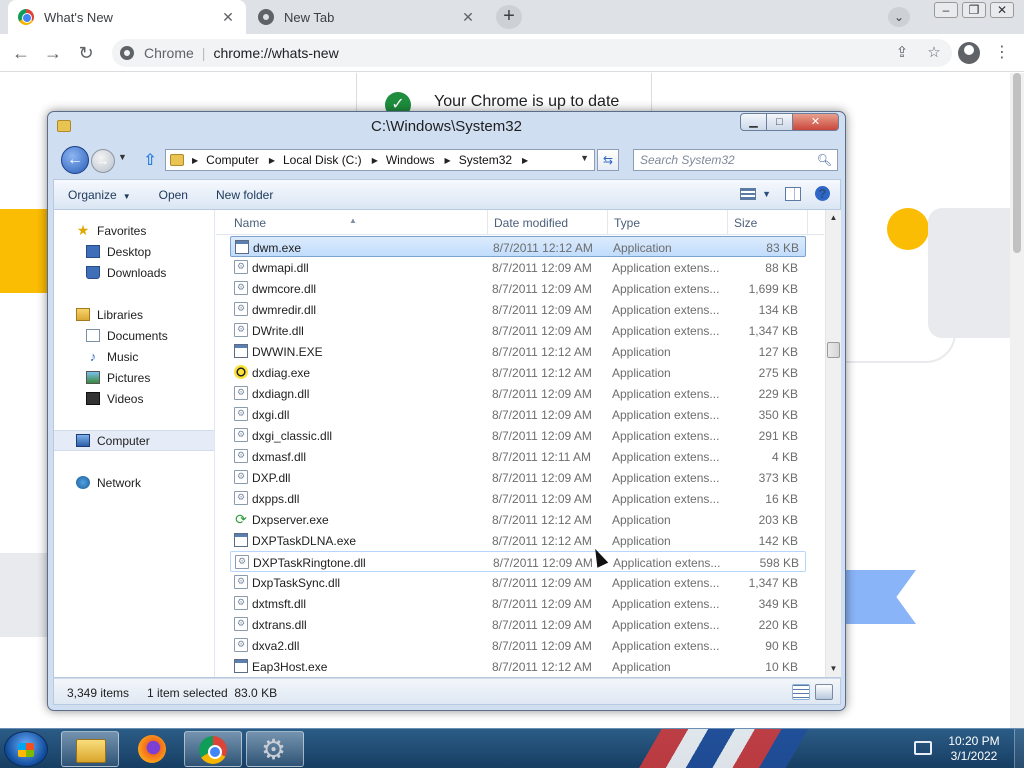 The height and width of the screenshot is (768, 1024). What do you see at coordinates (122, 157) in the screenshot?
I see `recent-pages-dropdown-icon: ▼` at bounding box center [122, 157].